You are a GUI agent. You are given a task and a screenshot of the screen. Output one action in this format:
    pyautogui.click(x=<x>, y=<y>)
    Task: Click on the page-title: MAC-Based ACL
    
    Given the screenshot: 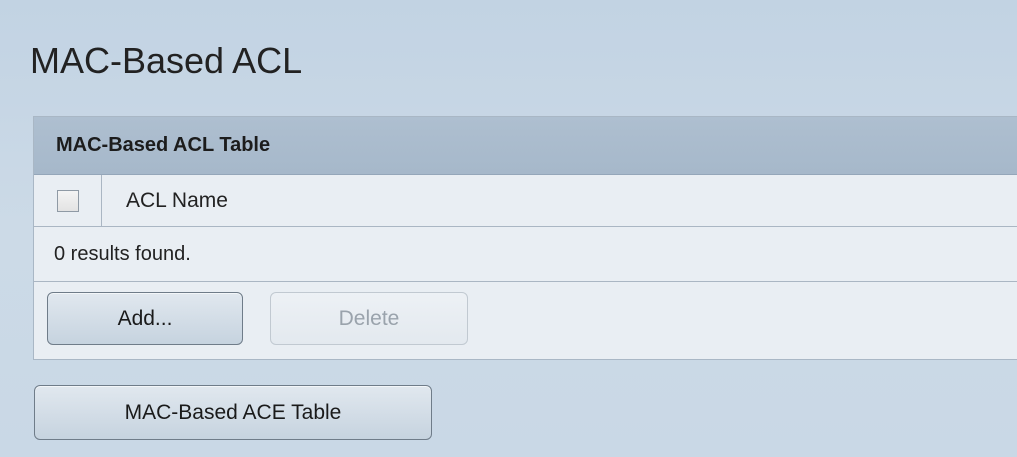 What is the action you would take?
    pyautogui.click(x=166, y=60)
    